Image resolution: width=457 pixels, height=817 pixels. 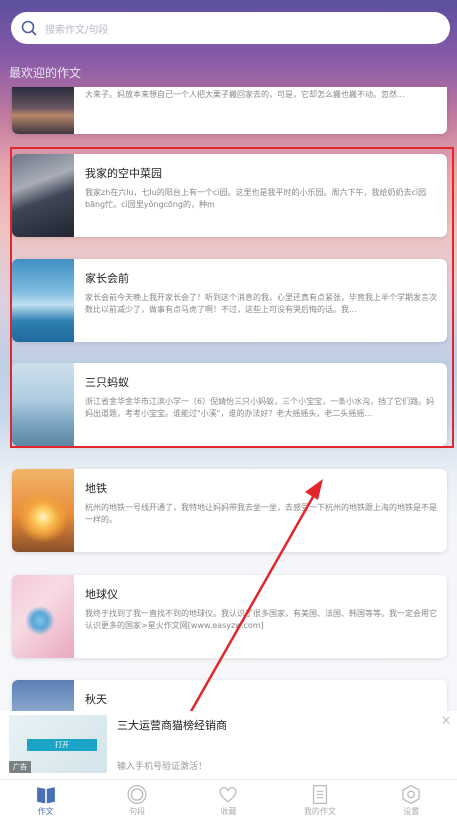 I want to click on tab-label: 收藏, so click(x=228, y=811).